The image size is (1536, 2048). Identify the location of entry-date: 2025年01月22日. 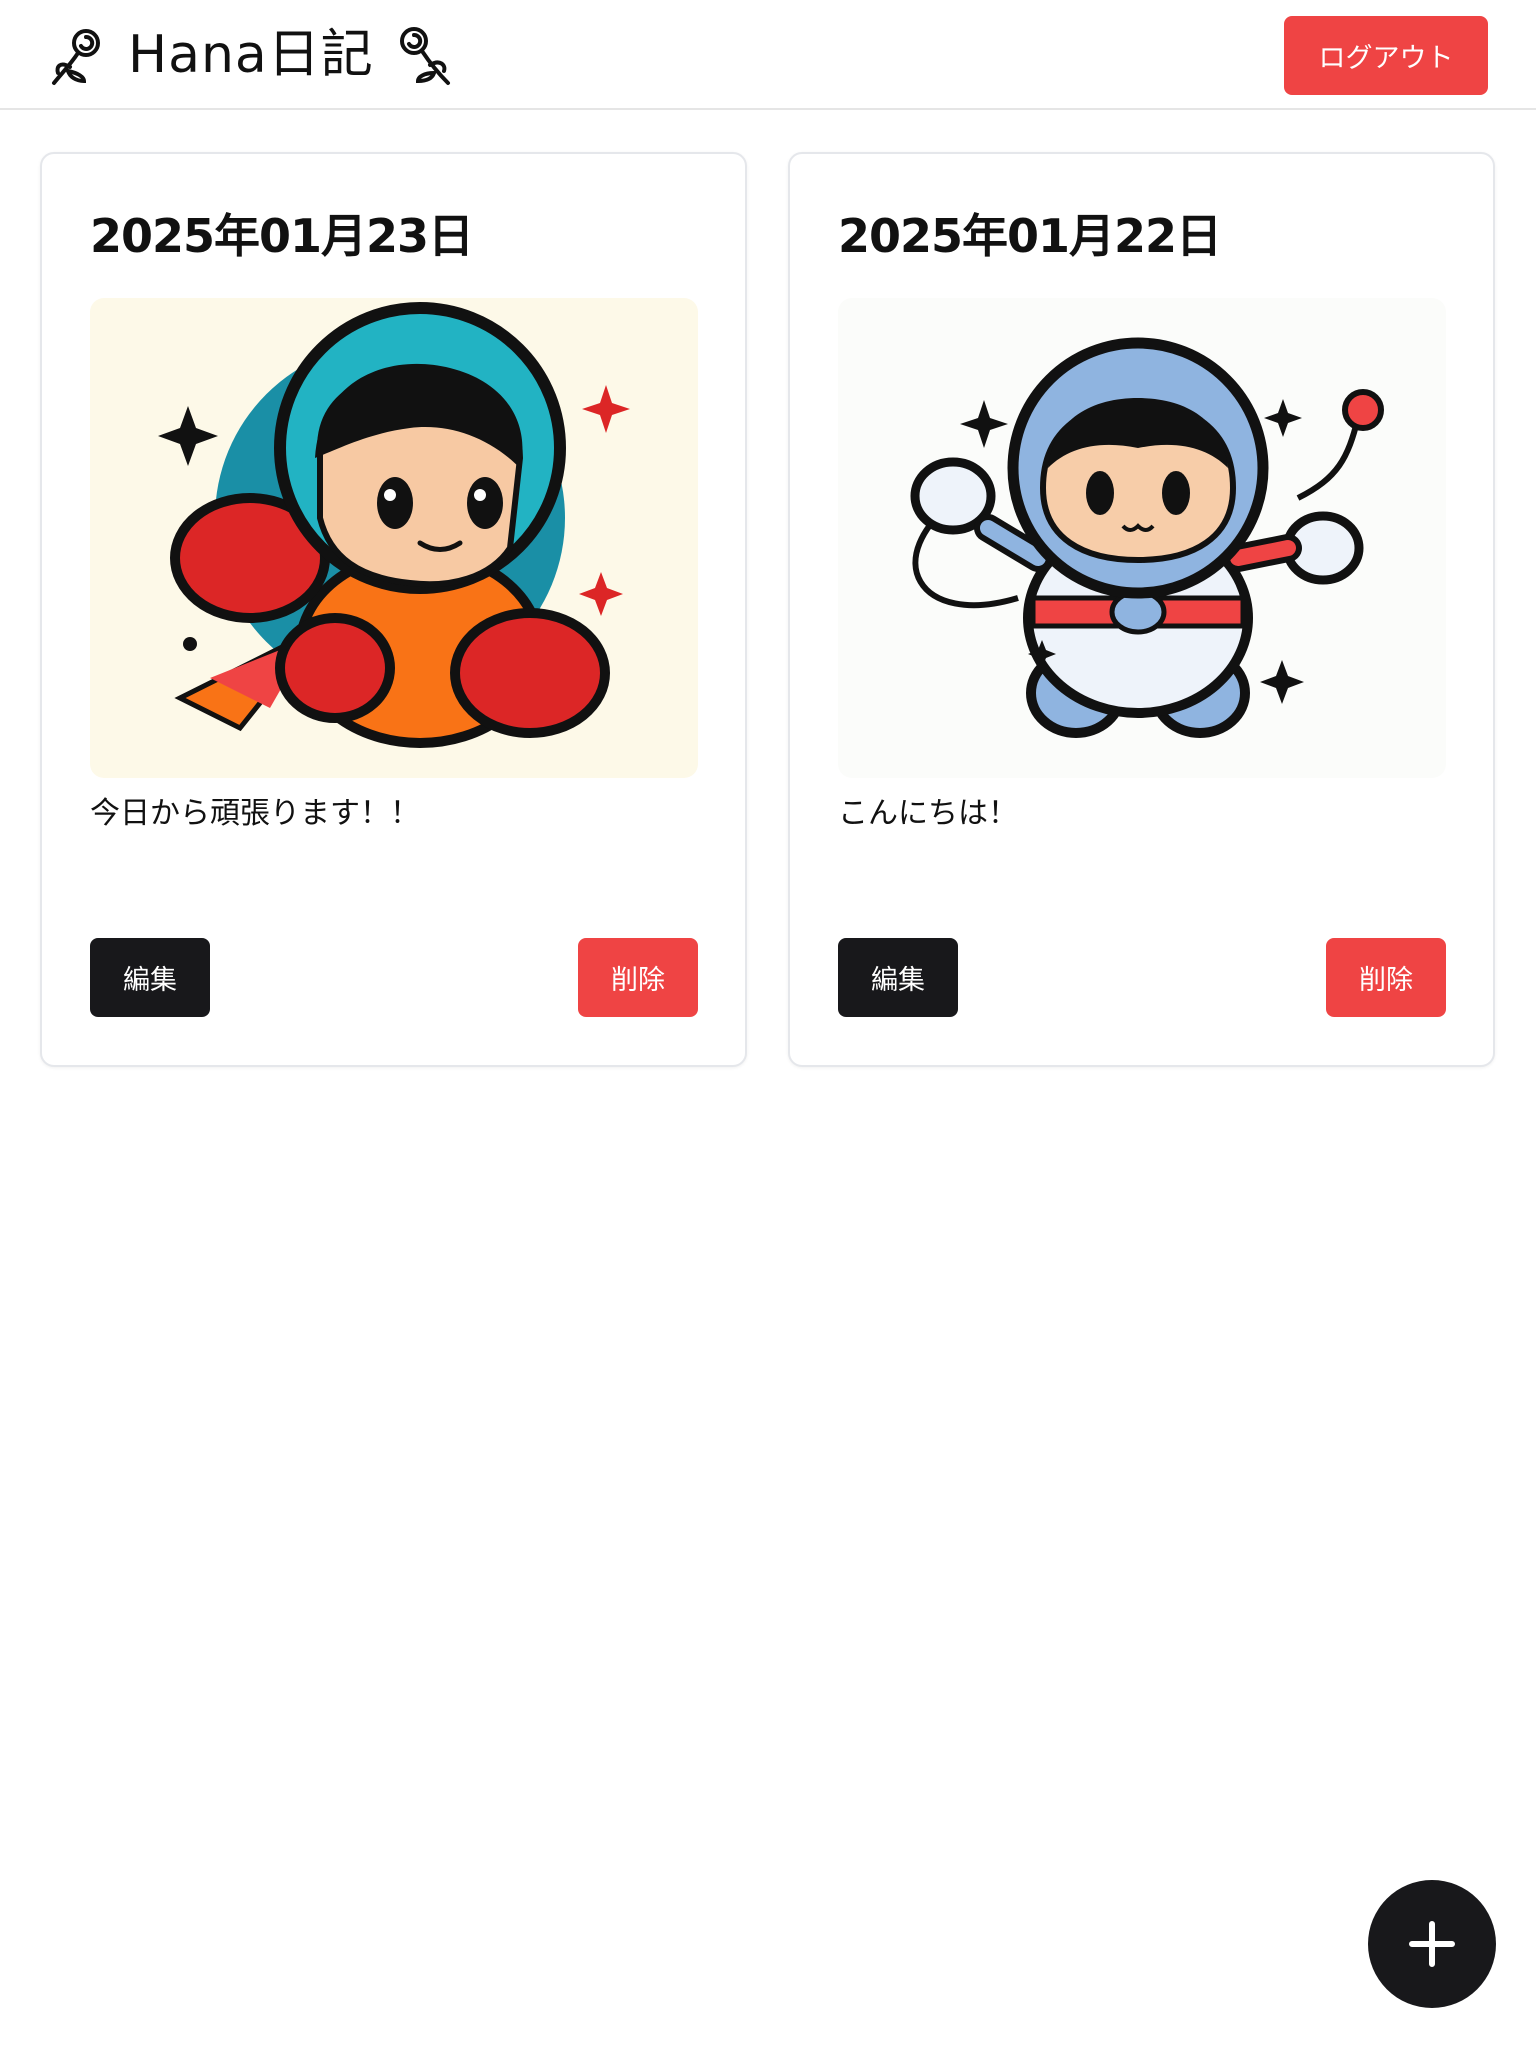
(1030, 236).